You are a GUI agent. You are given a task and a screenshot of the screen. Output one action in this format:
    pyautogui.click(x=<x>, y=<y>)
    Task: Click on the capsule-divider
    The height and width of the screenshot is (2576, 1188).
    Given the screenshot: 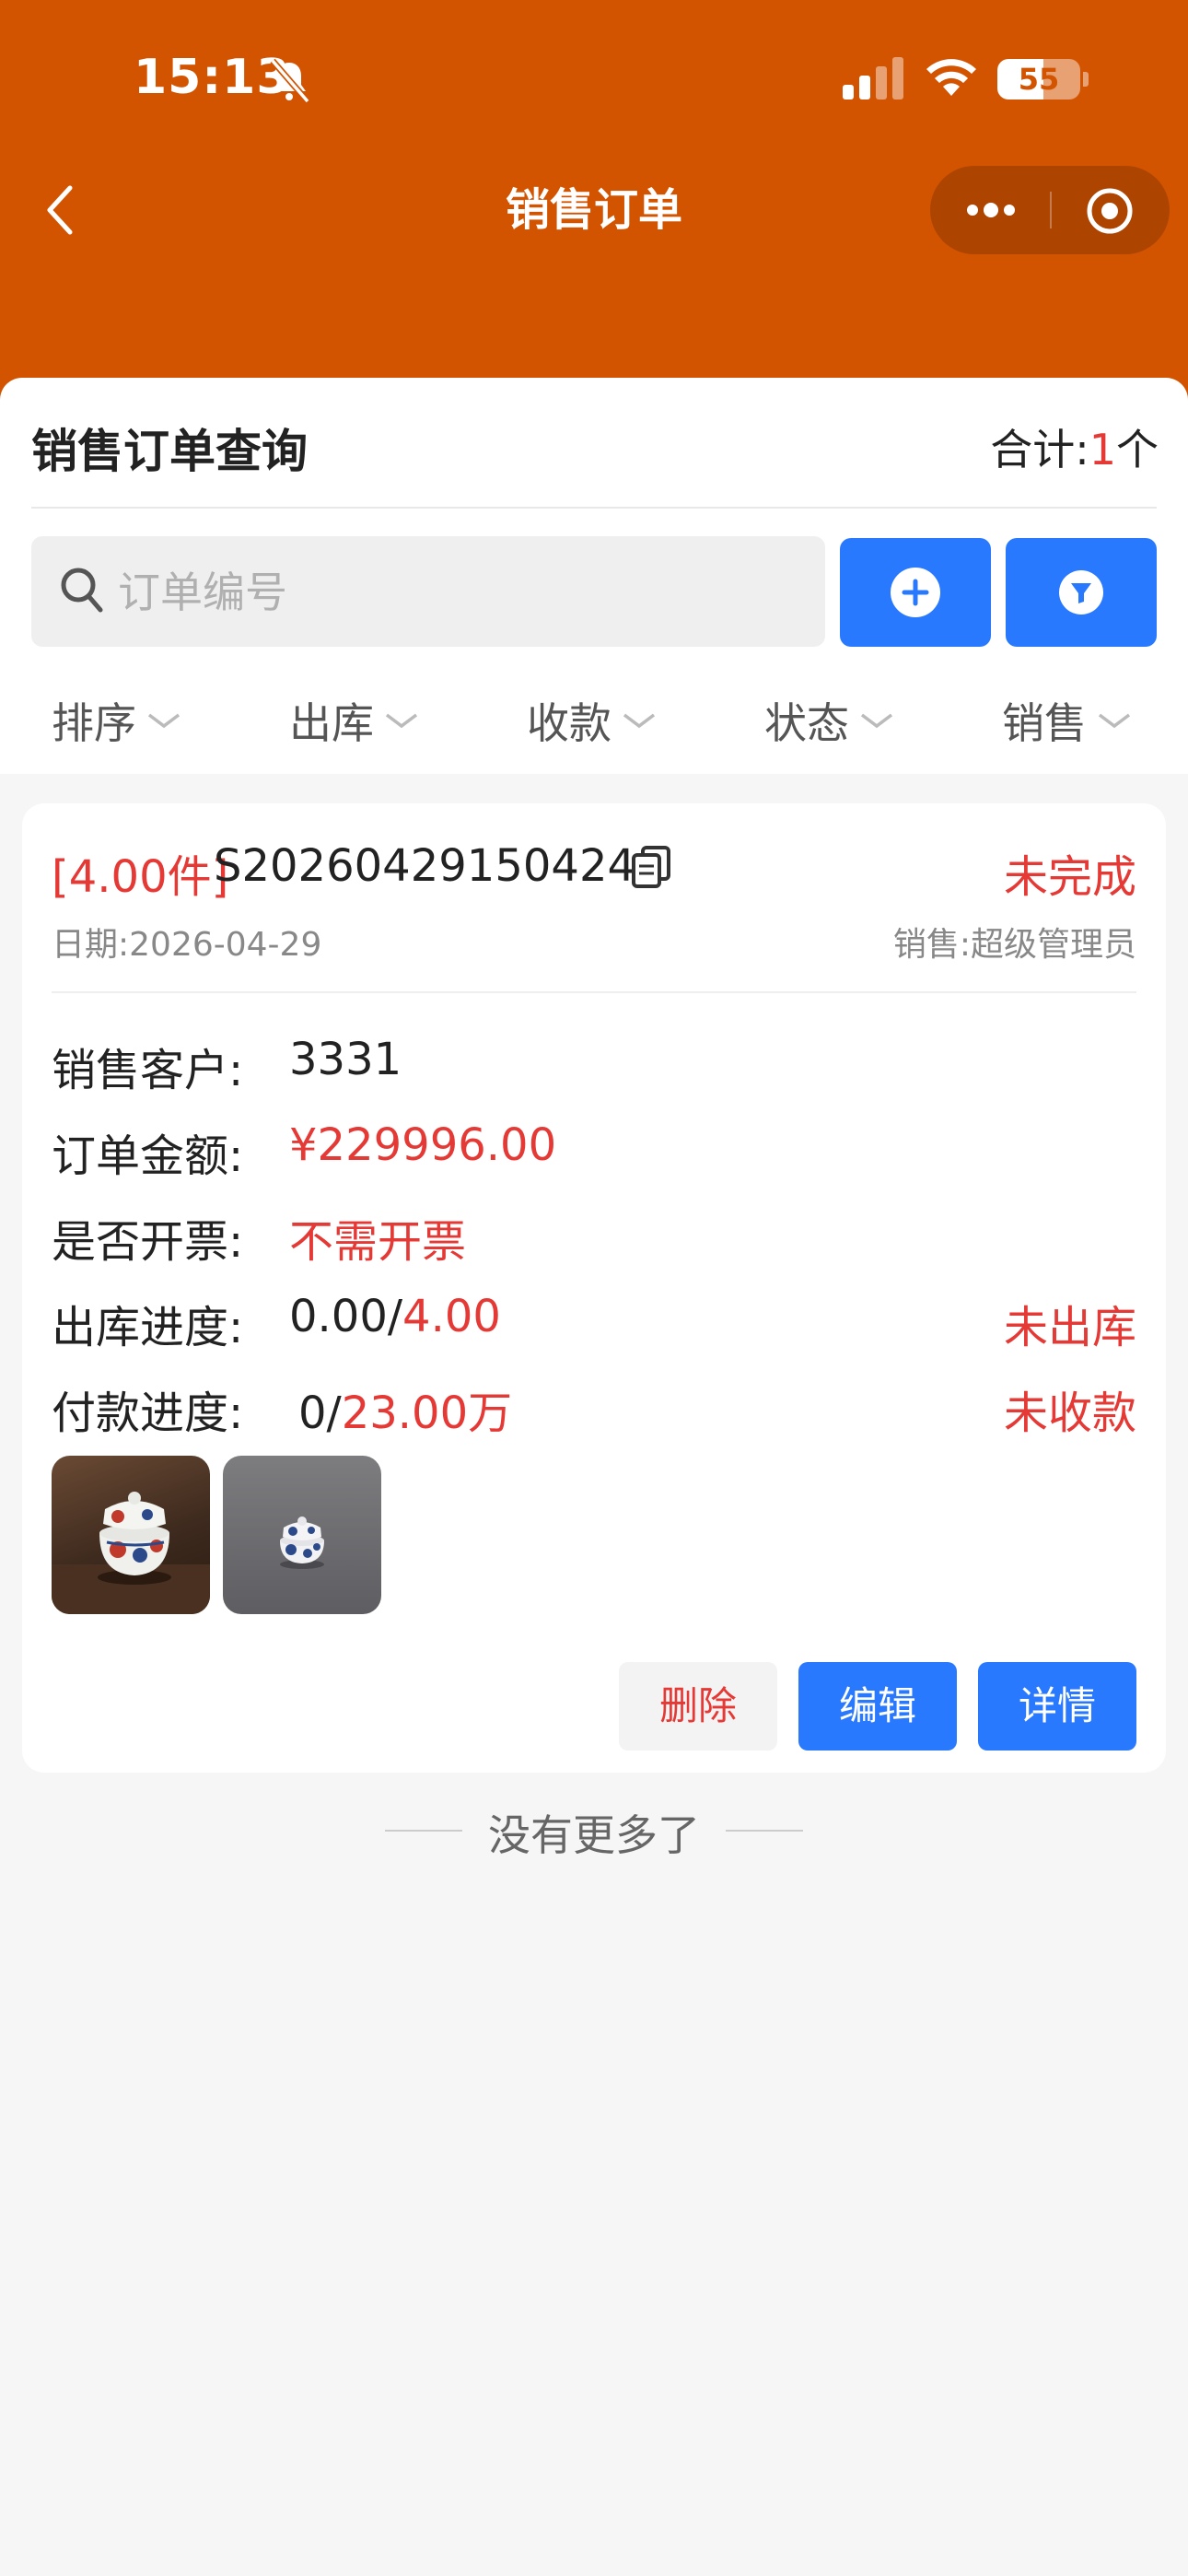 What is the action you would take?
    pyautogui.click(x=1051, y=210)
    